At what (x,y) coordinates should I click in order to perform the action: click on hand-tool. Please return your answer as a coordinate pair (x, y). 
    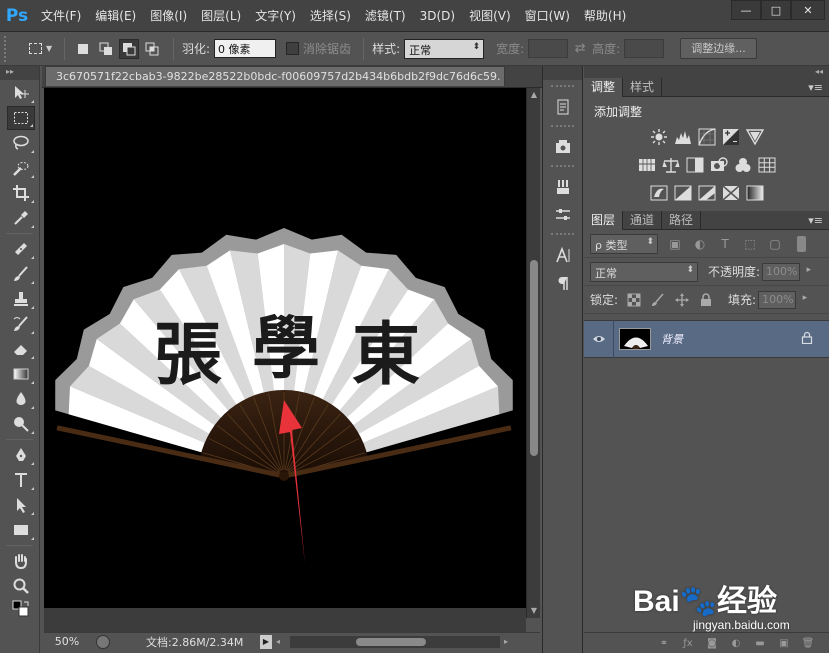
    Looking at the image, I should click on (21, 561).